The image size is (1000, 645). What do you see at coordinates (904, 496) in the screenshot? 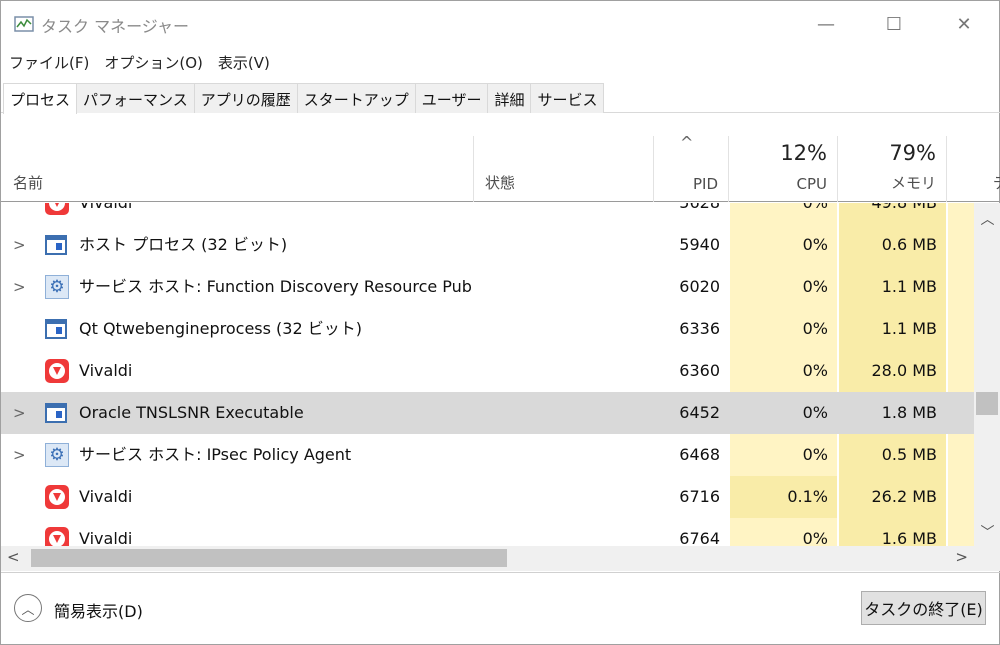
I see `process-memory: 26.2 MB` at bounding box center [904, 496].